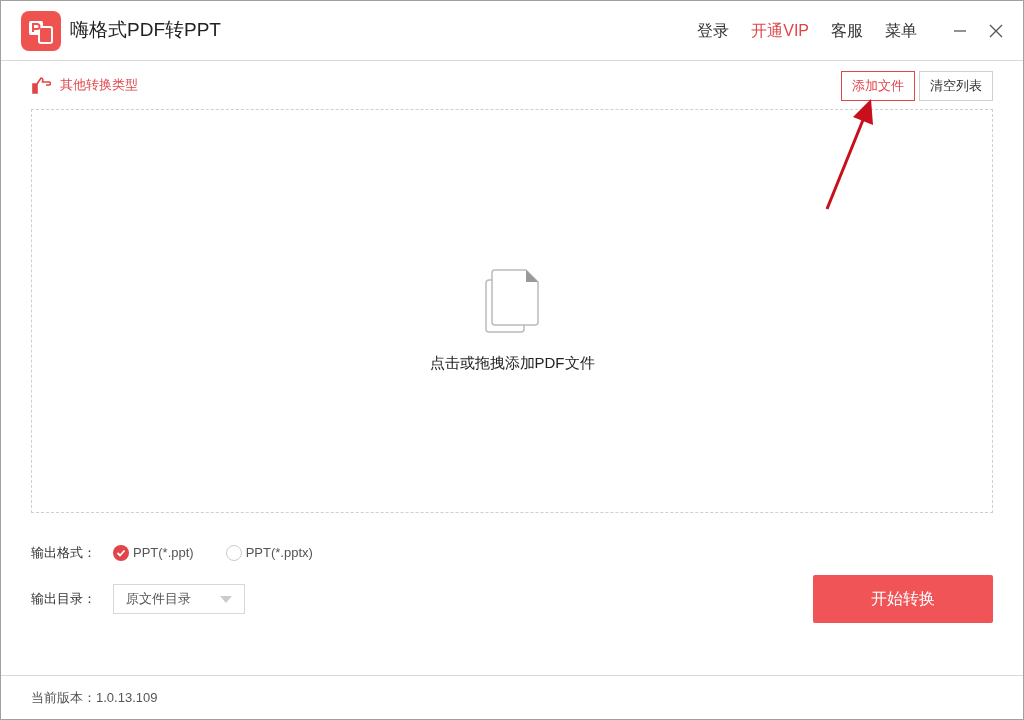 This screenshot has height=720, width=1024. I want to click on caret-icon, so click(226, 599).